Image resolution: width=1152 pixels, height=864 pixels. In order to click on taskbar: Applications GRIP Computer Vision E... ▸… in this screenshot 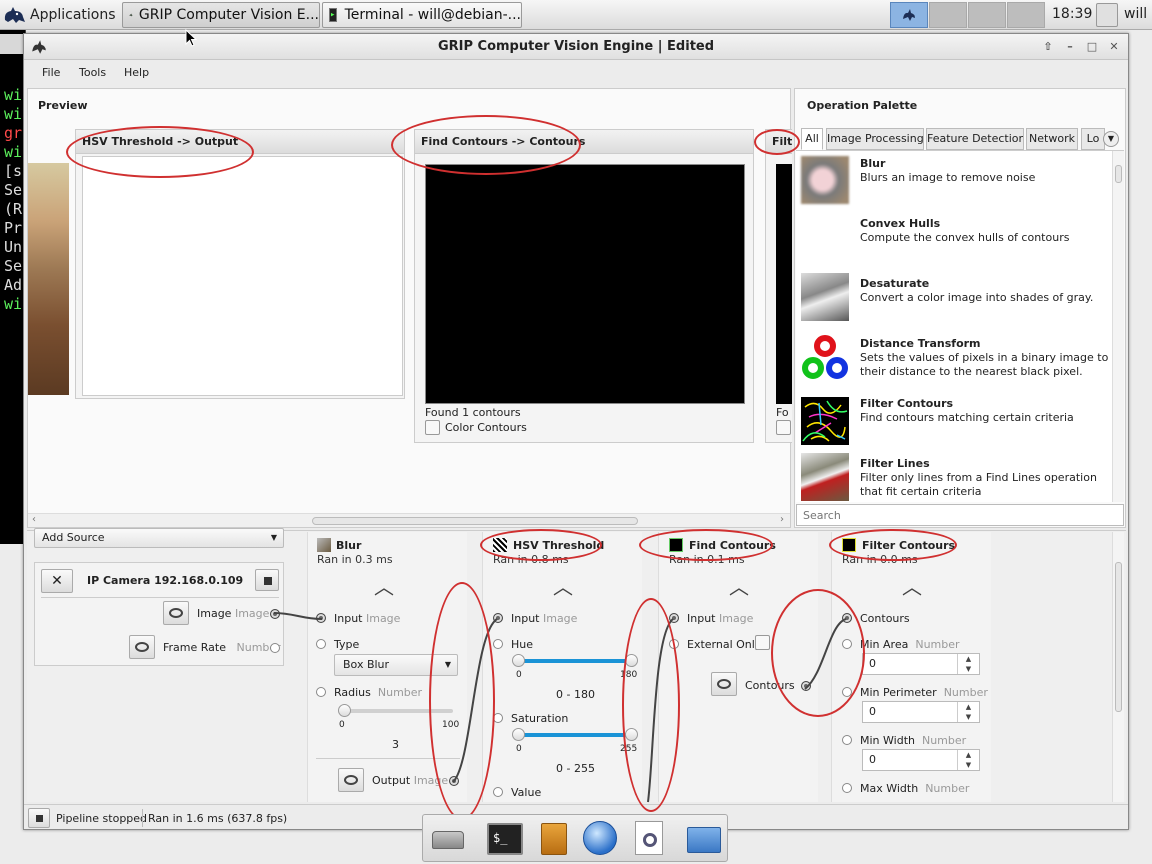, I will do `click(576, 15)`.